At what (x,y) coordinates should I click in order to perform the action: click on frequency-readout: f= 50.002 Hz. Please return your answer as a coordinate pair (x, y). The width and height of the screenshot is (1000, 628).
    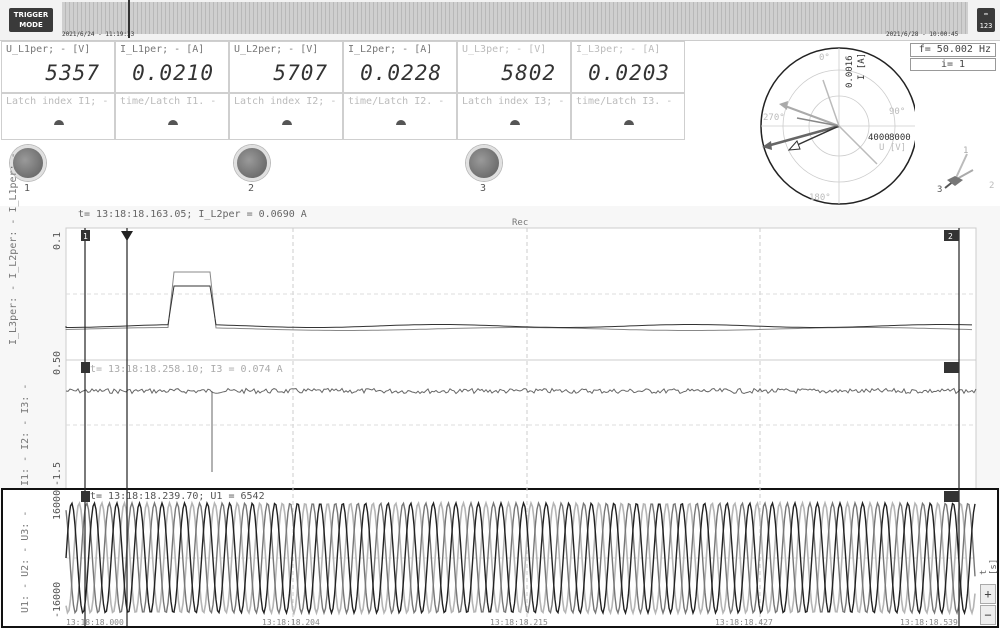
    Looking at the image, I should click on (953, 50).